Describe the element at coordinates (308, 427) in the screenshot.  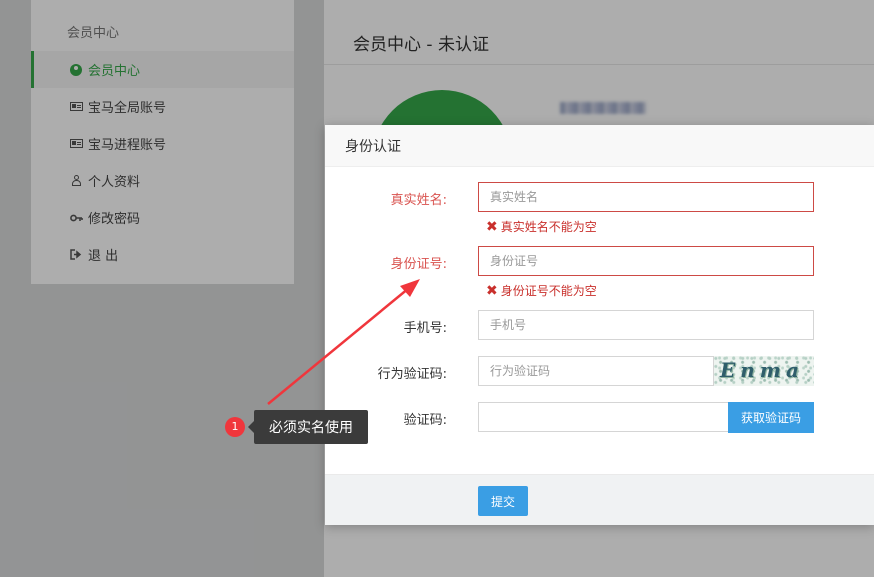
I see `annotation-tooltip: 必须实名使用` at that location.